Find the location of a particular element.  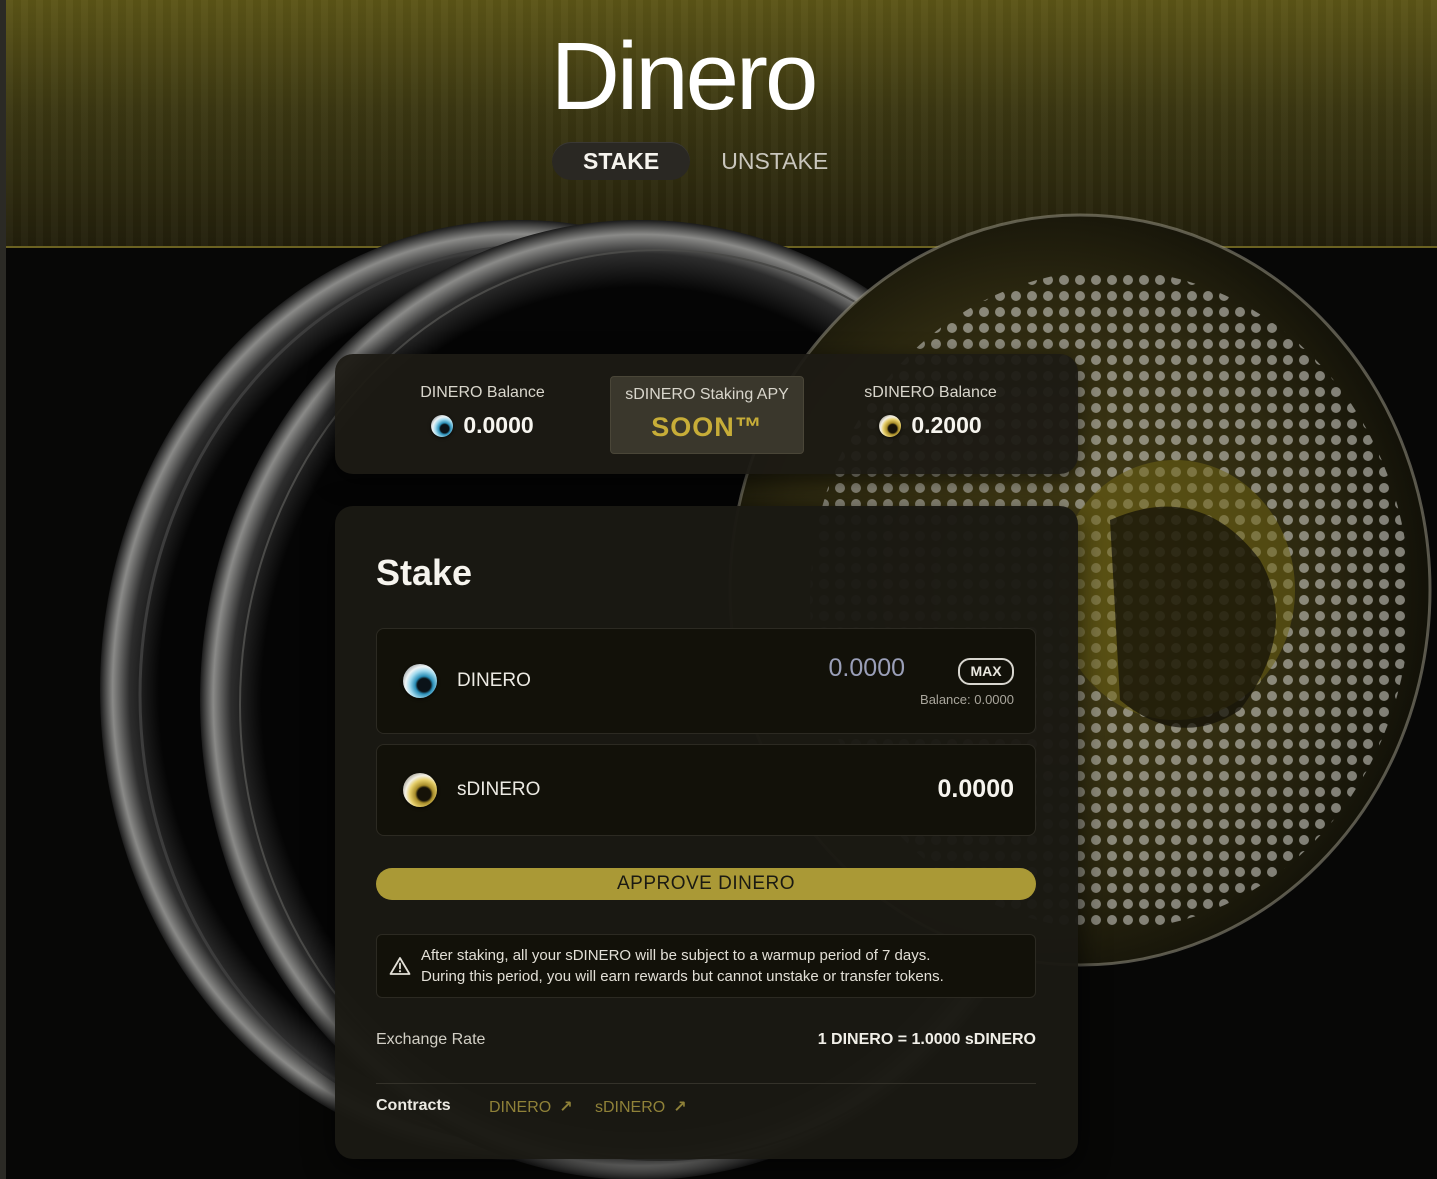

tab-unstake: UNSTAKE is located at coordinates (774, 161).